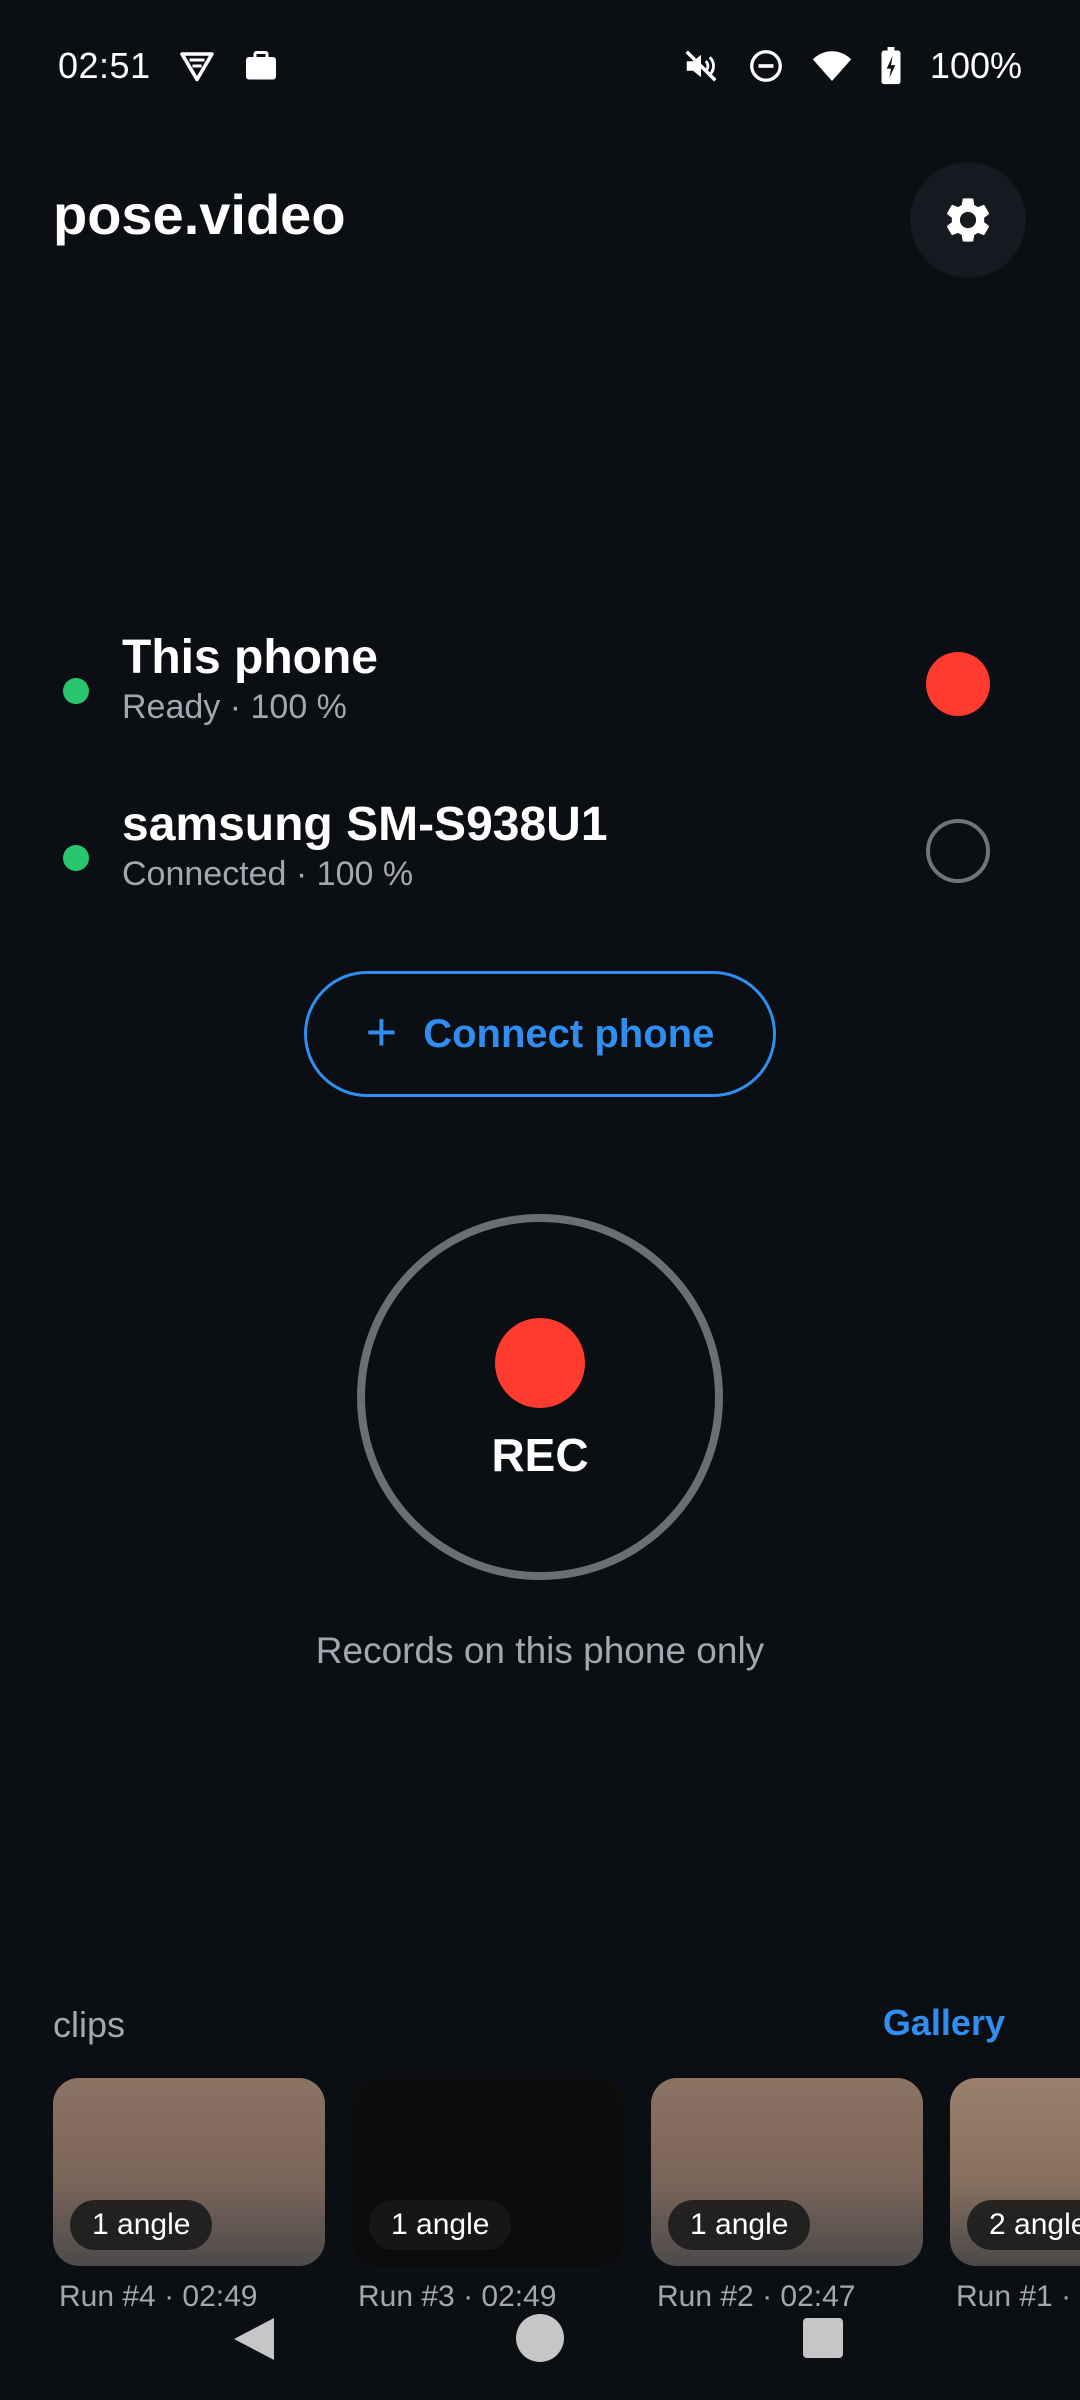  I want to click on vpn-icon, so click(197, 66).